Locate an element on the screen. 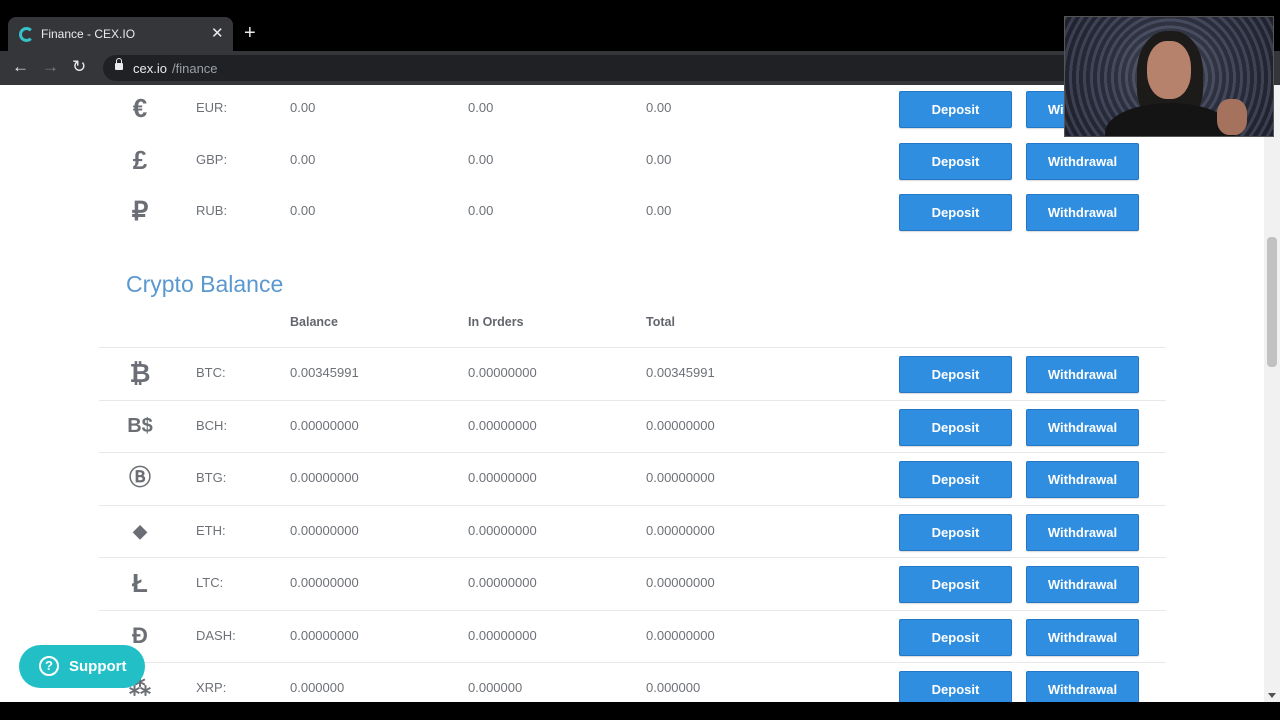 The image size is (1280, 720). webcam-person-hand is located at coordinates (1232, 117).